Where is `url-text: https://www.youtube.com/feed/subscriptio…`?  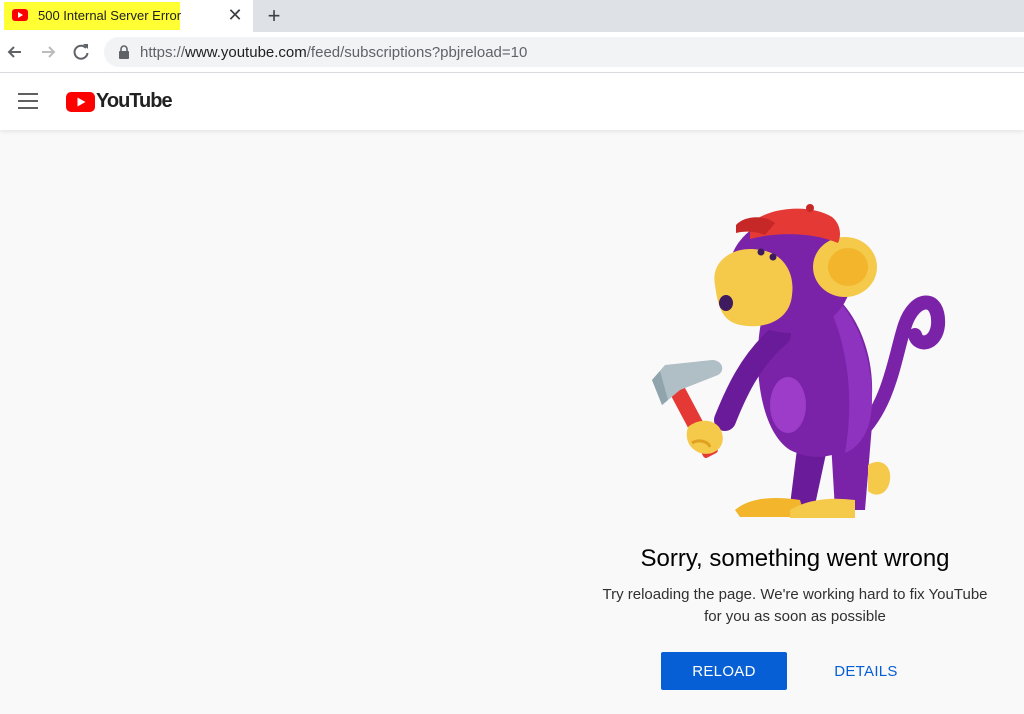 url-text: https://www.youtube.com/feed/subscriptio… is located at coordinates (333, 52).